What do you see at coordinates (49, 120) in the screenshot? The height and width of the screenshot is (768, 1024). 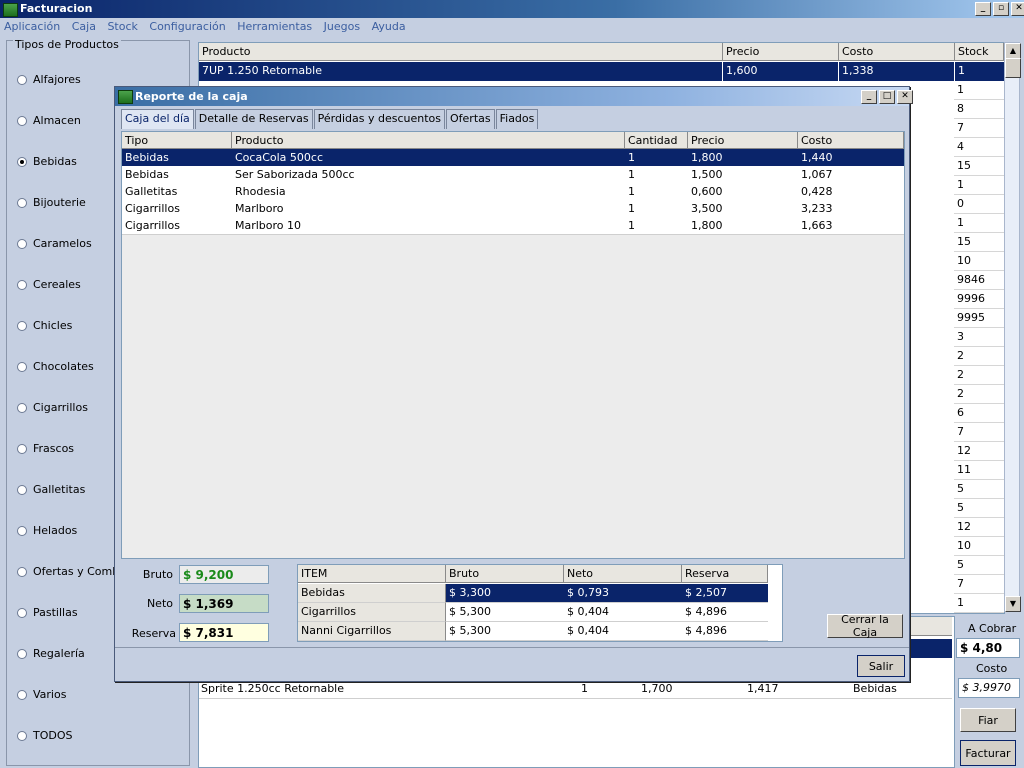 I see `radio-almacen: Almacen` at bounding box center [49, 120].